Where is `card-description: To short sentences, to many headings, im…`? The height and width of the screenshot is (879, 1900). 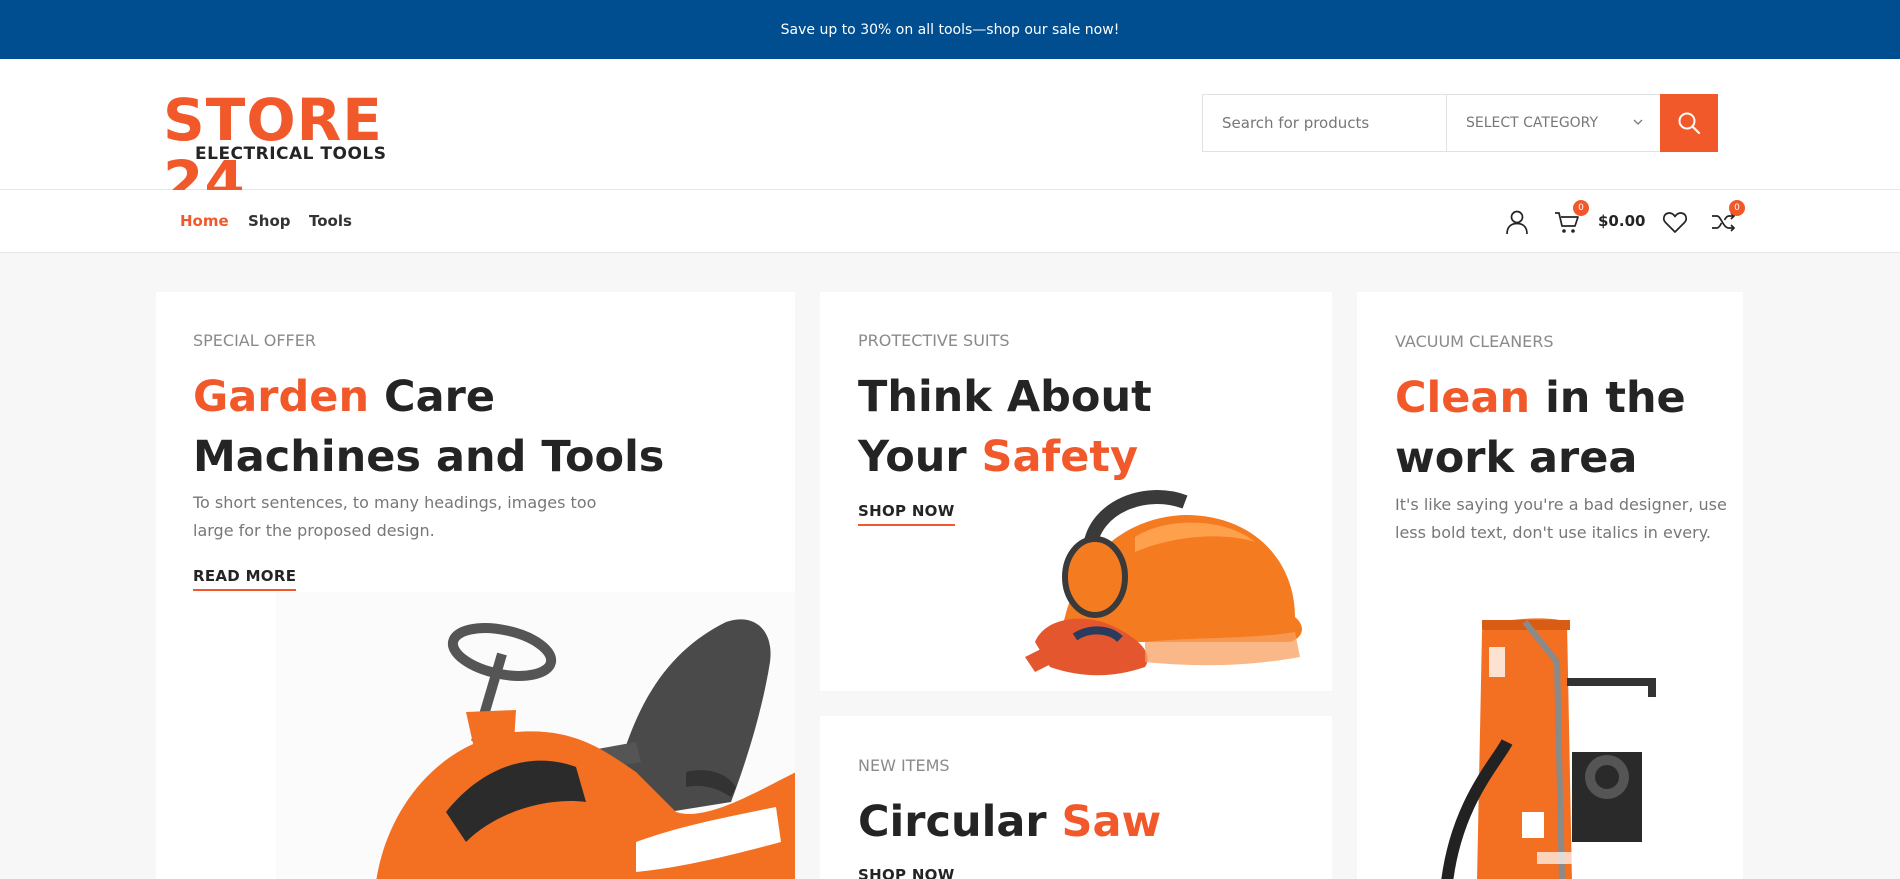 card-description: To short sentences, to many headings, im… is located at coordinates (394, 517).